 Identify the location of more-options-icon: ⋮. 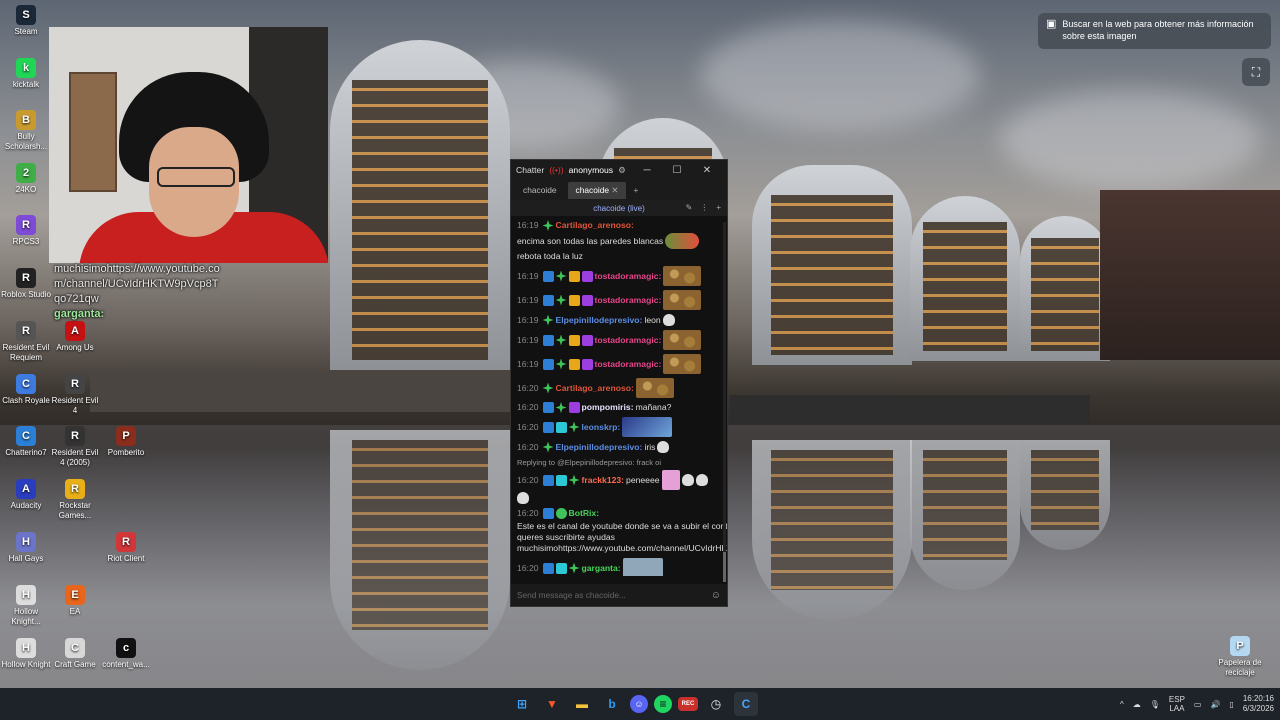
(704, 207).